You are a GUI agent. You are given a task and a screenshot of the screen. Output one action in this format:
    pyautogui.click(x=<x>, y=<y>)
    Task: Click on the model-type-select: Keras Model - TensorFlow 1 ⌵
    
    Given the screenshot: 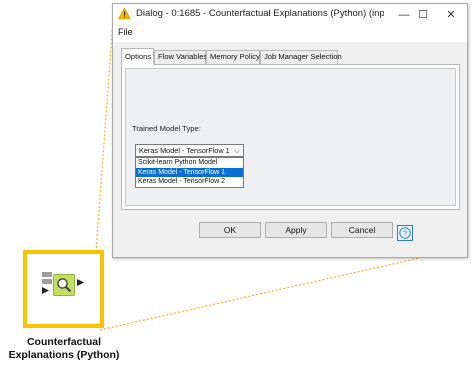 What is the action you would take?
    pyautogui.click(x=189, y=150)
    